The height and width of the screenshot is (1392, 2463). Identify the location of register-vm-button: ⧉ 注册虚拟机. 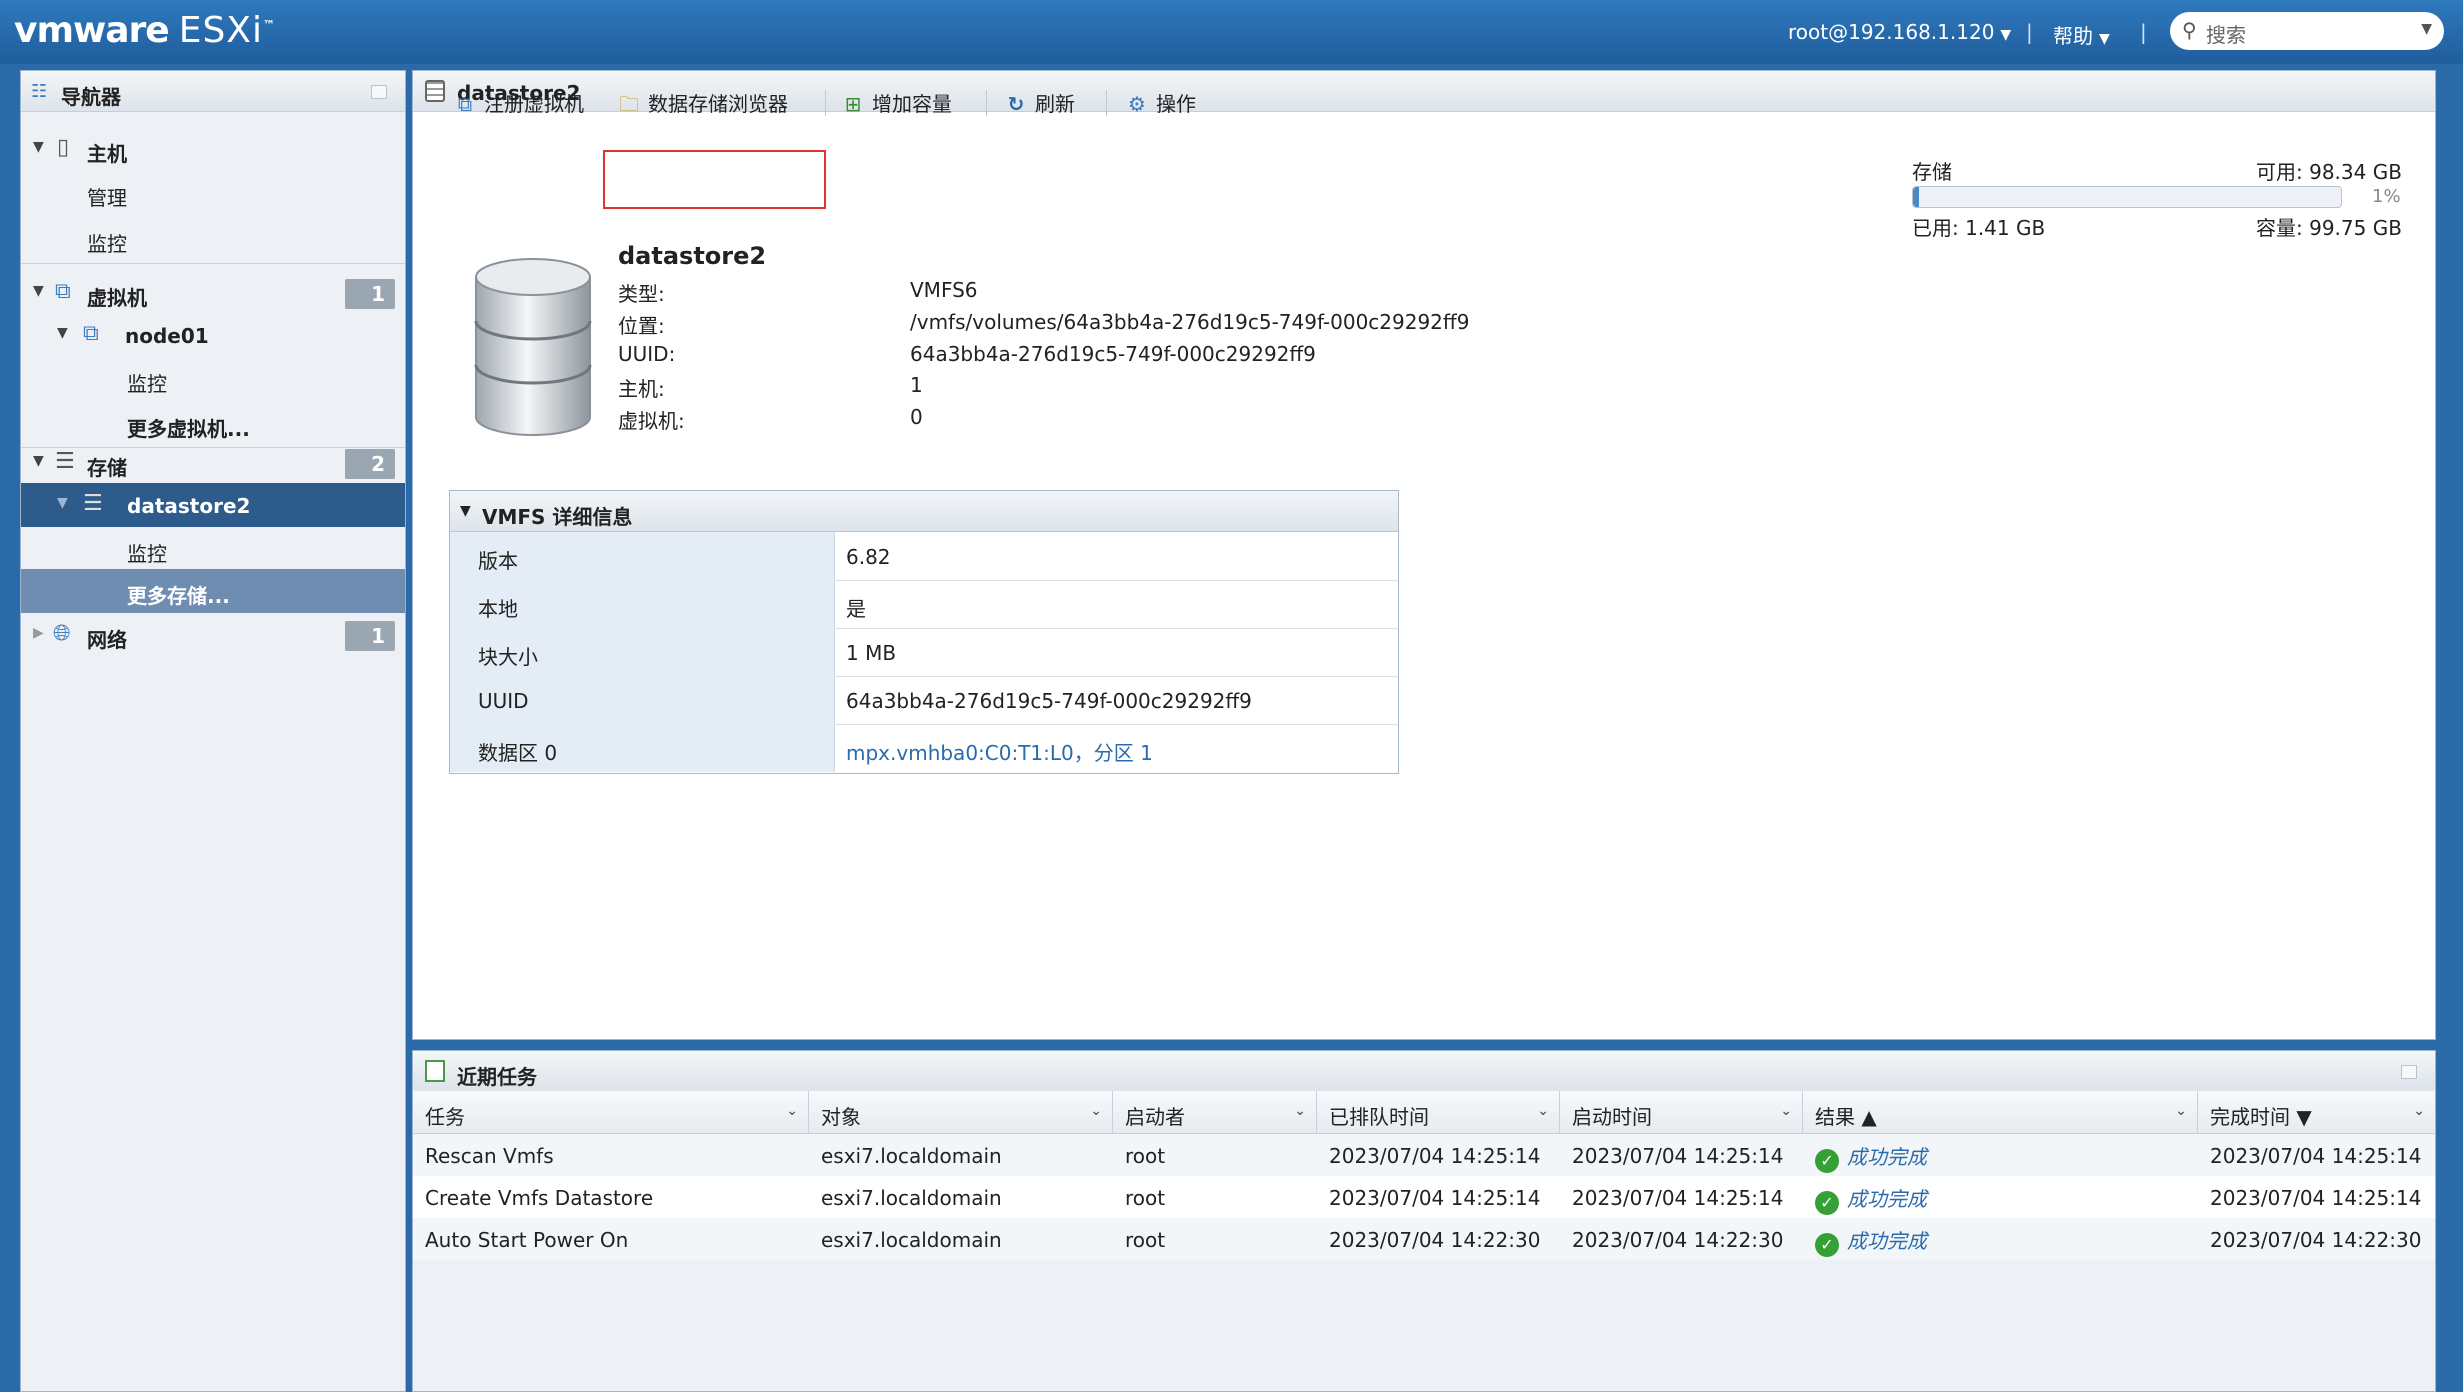
(518, 102).